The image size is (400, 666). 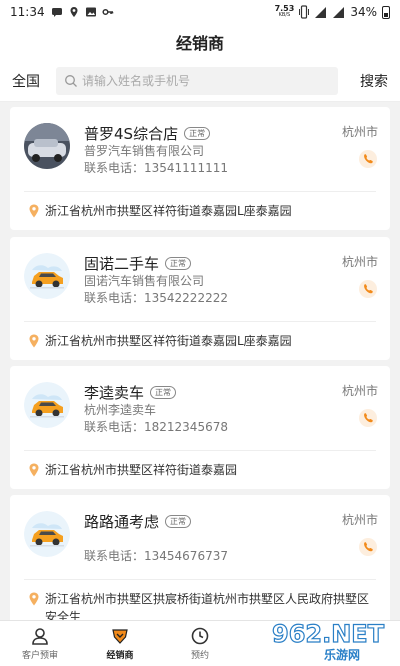 What do you see at coordinates (156, 298) in the screenshot?
I see `dealer-phone: 联系电话：13542222222` at bounding box center [156, 298].